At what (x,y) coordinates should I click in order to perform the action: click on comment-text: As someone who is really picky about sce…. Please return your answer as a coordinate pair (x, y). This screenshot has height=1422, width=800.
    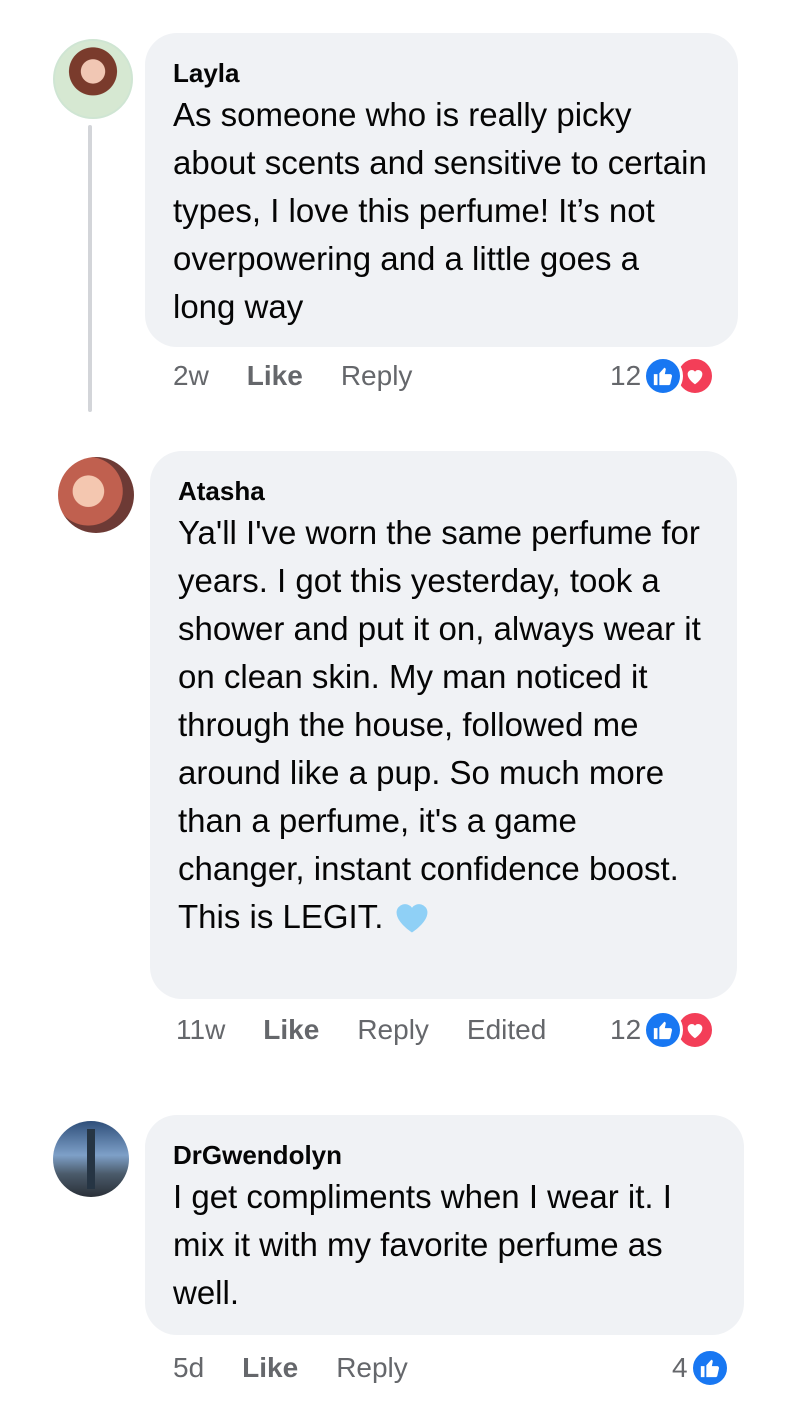
    Looking at the image, I should click on (440, 210).